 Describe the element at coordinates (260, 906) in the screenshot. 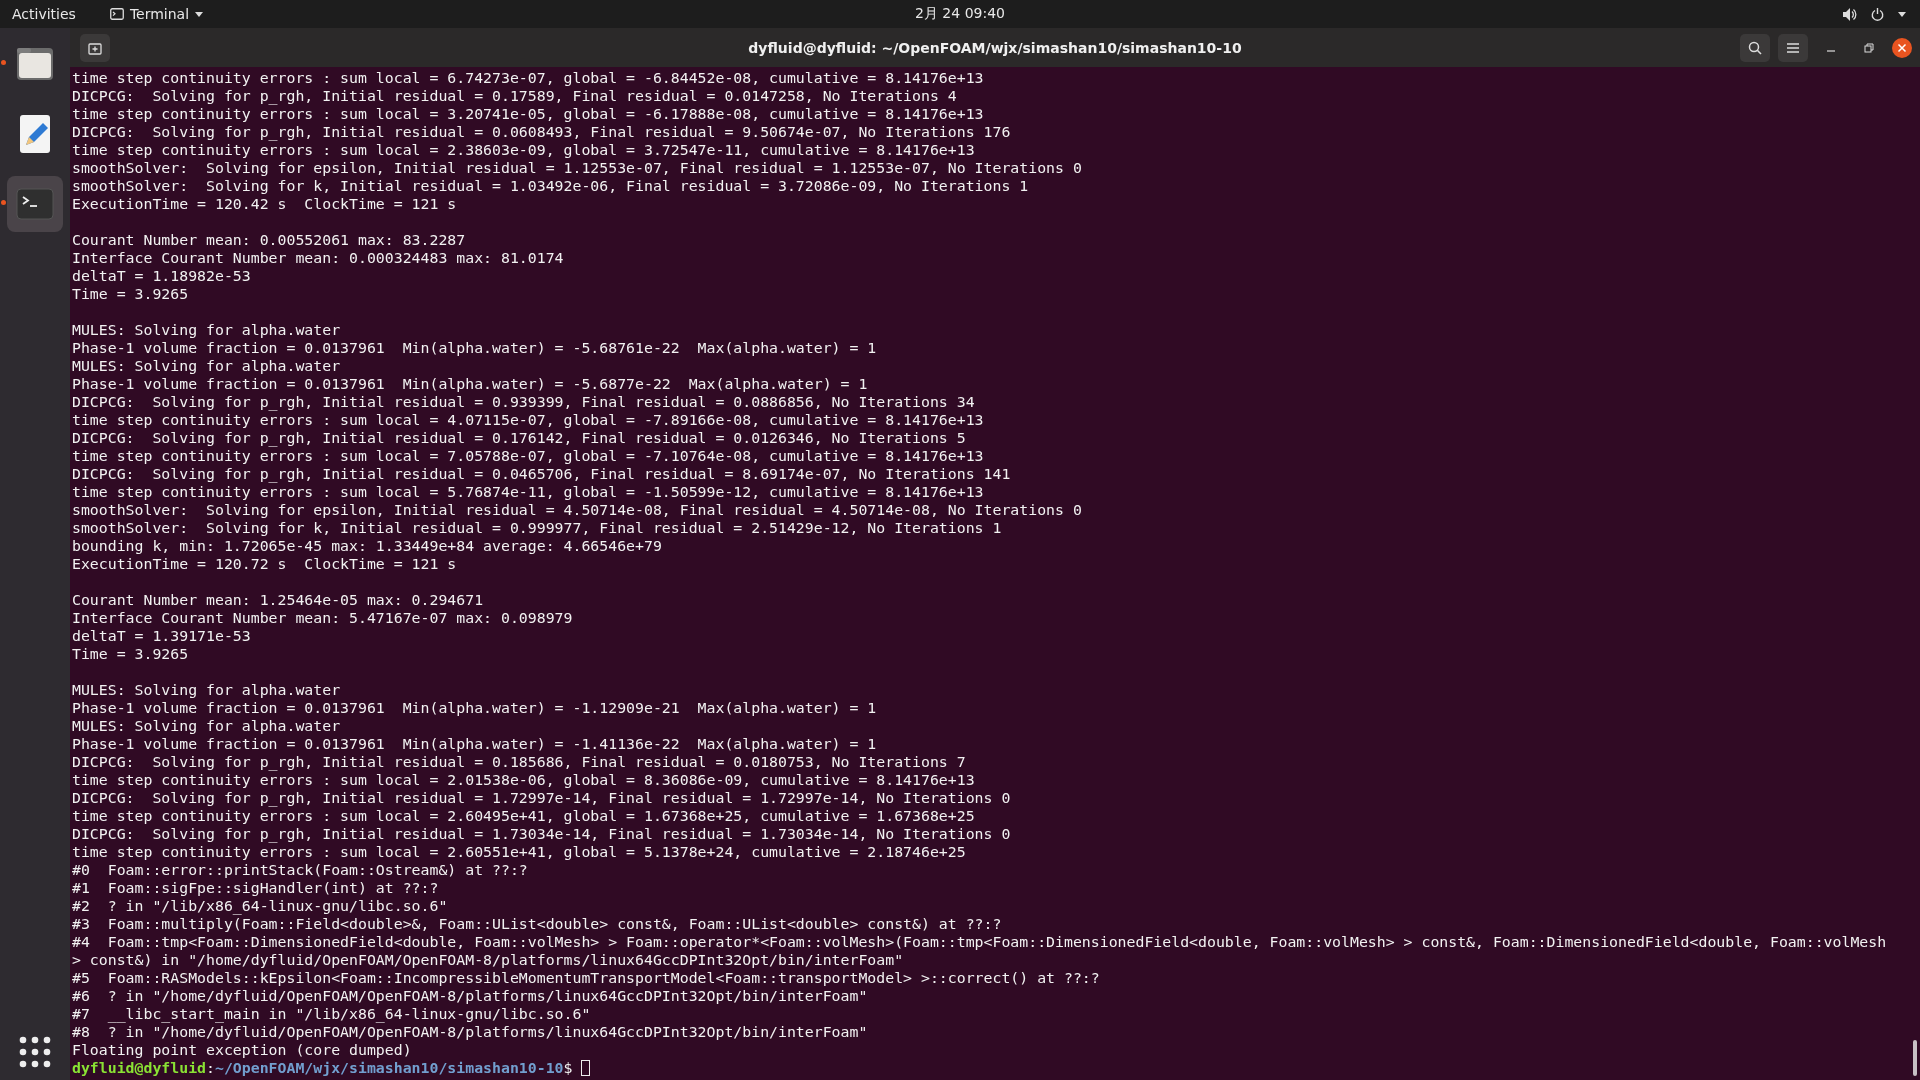

I see `output-line: #2 ? in "/lib/x86_64-linux-gnu/libc.so.6"` at that location.